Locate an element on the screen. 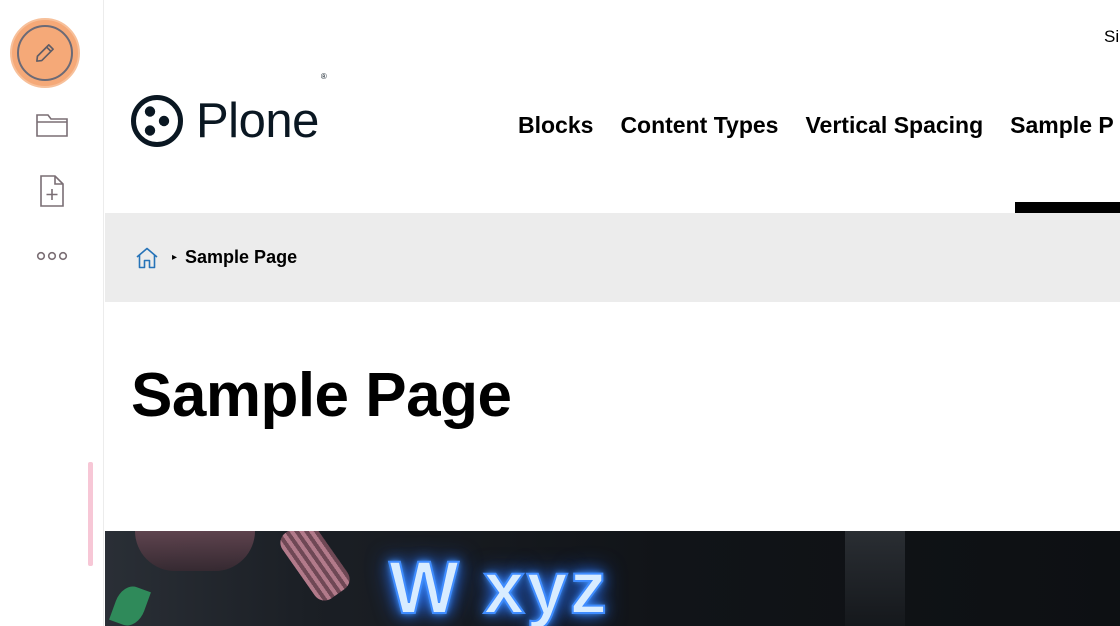 The width and height of the screenshot is (1120, 626). nav-item-content-types: Content Types is located at coordinates (699, 125).